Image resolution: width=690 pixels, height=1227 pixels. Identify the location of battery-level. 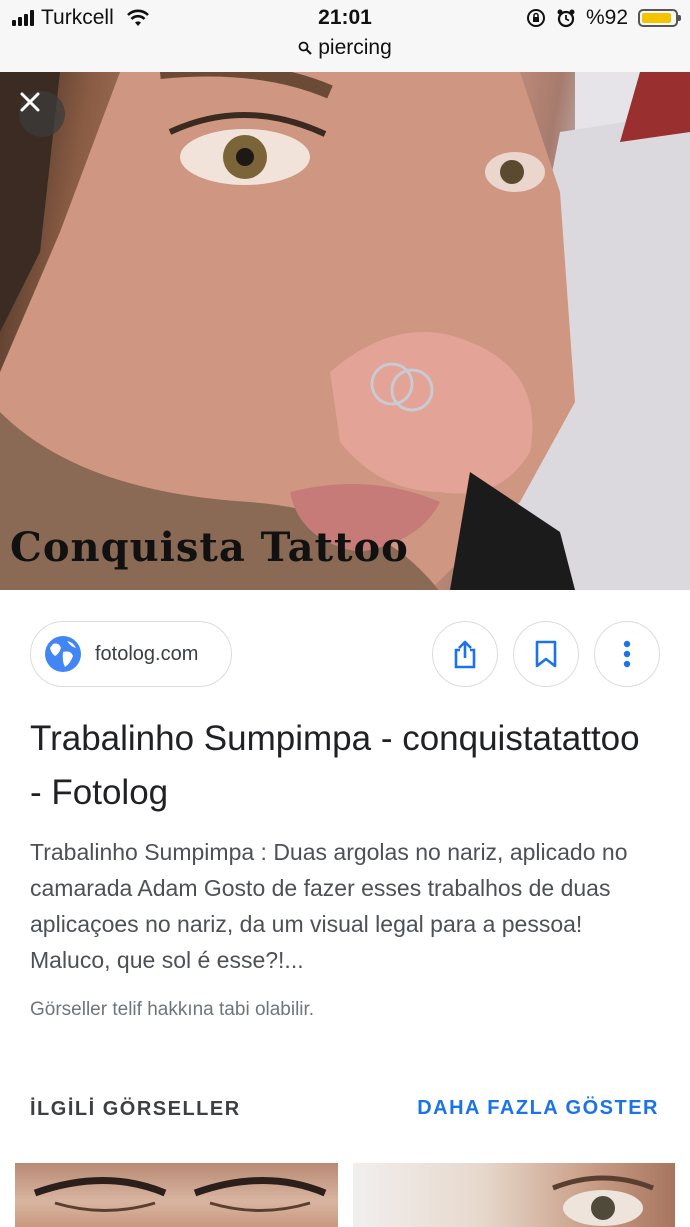
(657, 18).